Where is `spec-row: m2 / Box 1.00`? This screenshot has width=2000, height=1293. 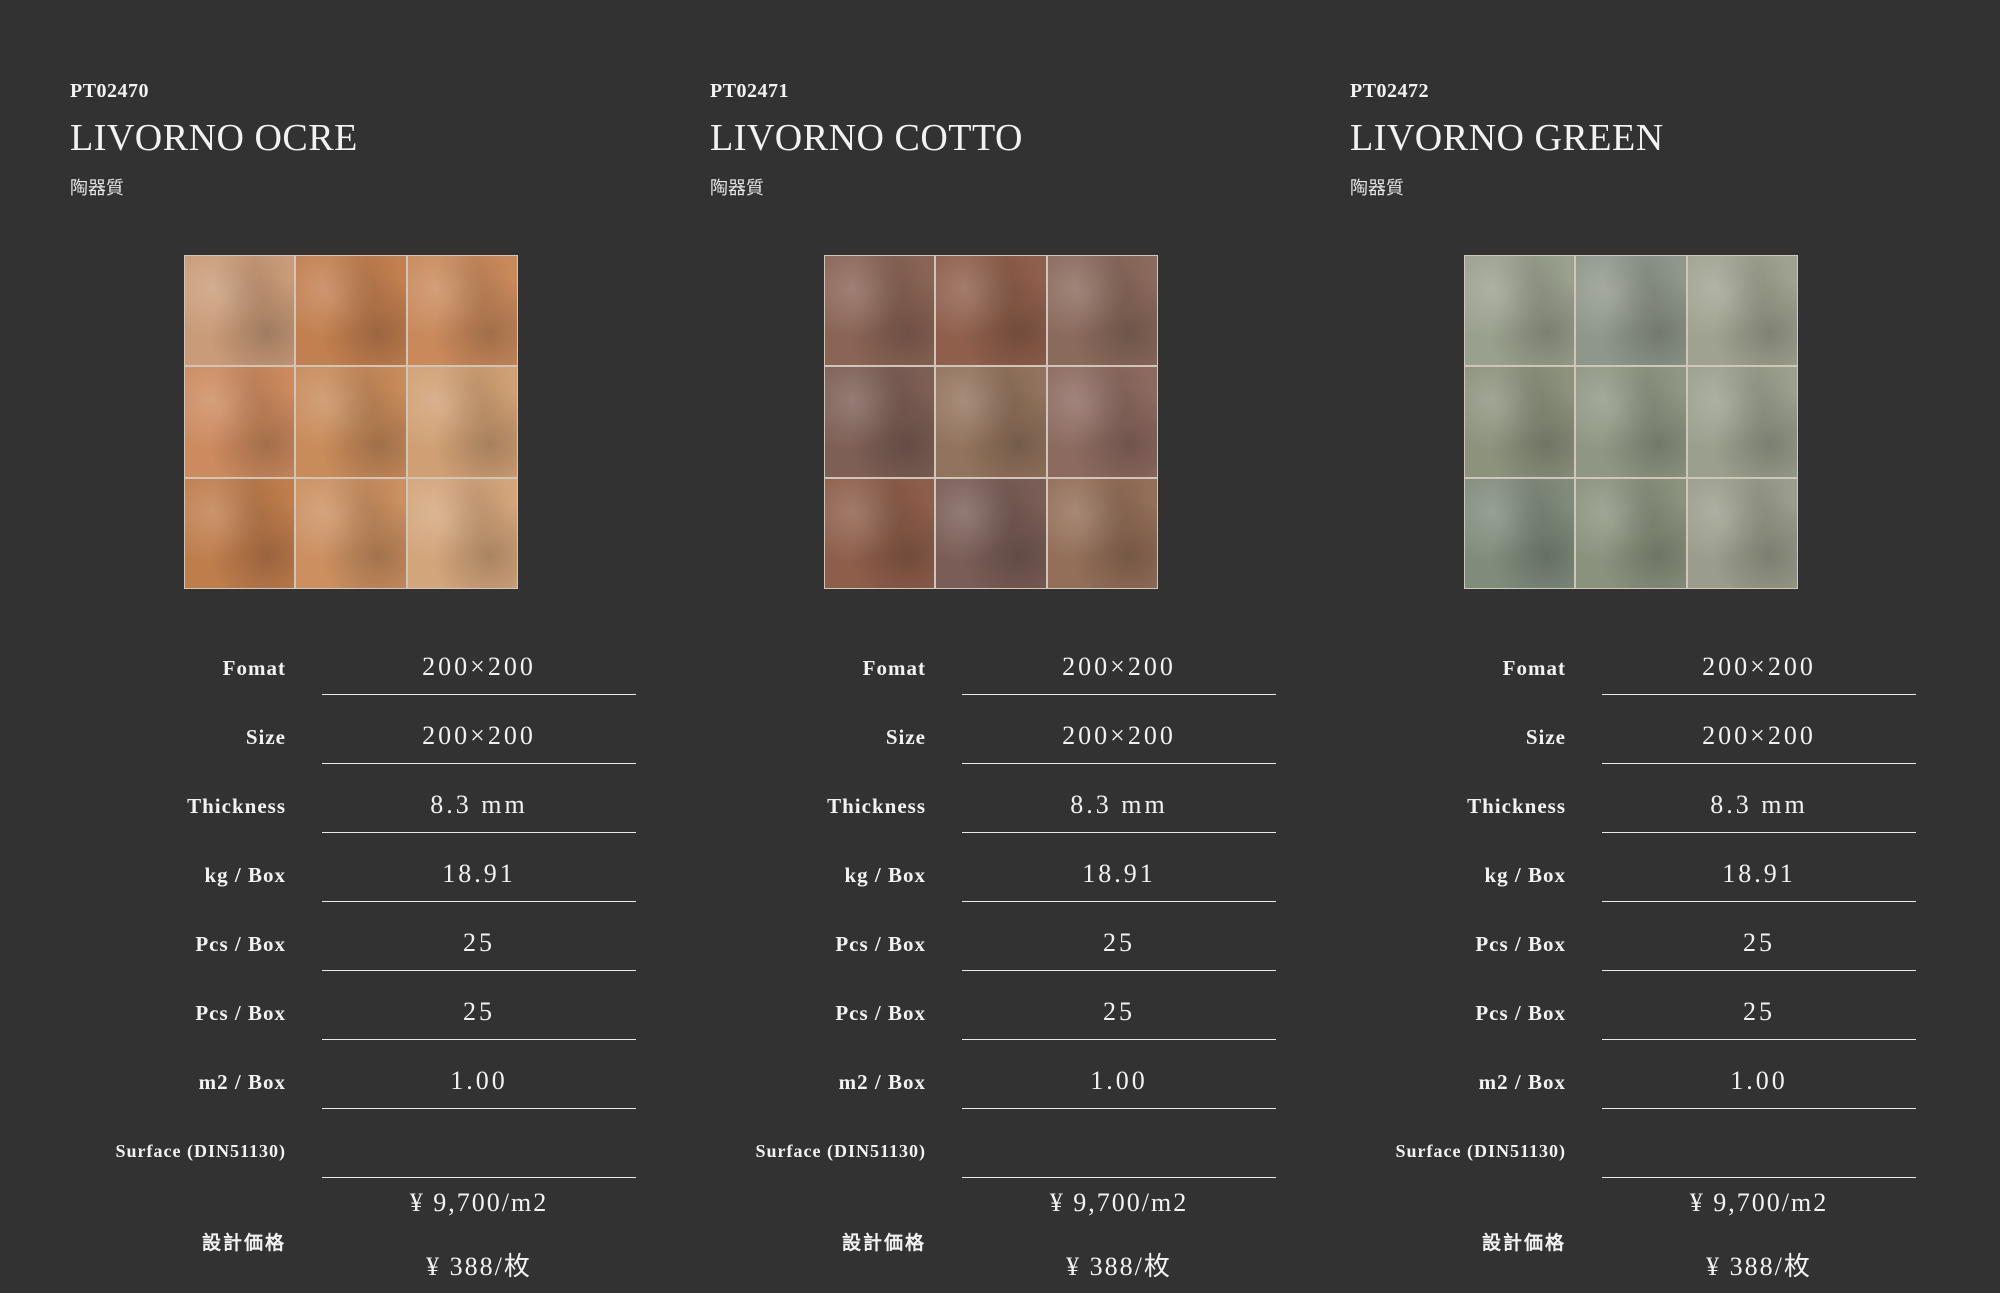 spec-row: m2 / Box 1.00 is located at coordinates (320, 1084).